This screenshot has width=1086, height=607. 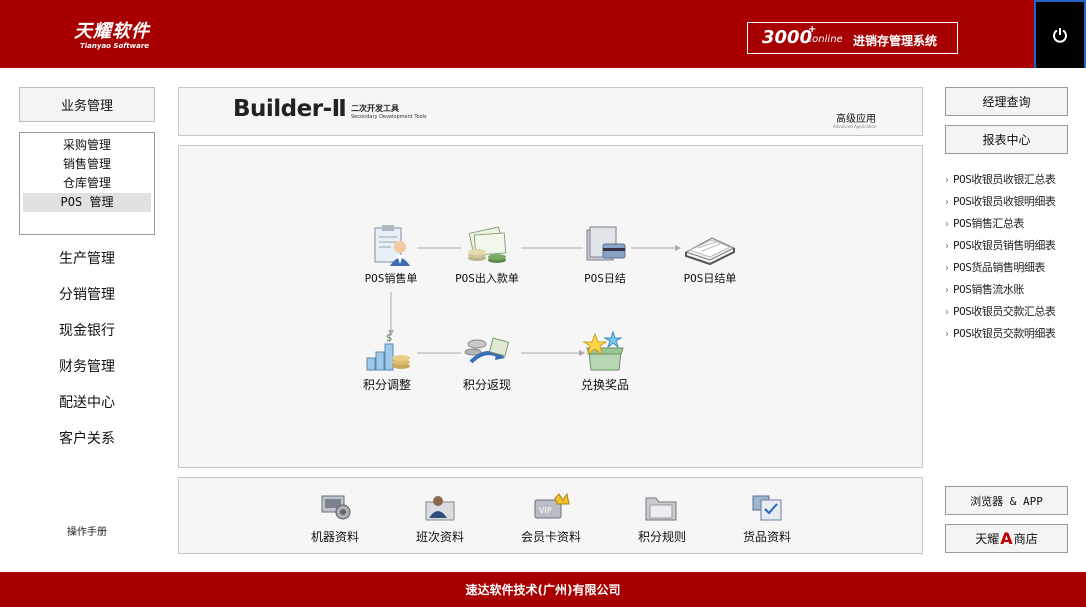 I want to click on basic-item-points-rule: 积分规则, so click(x=662, y=518).